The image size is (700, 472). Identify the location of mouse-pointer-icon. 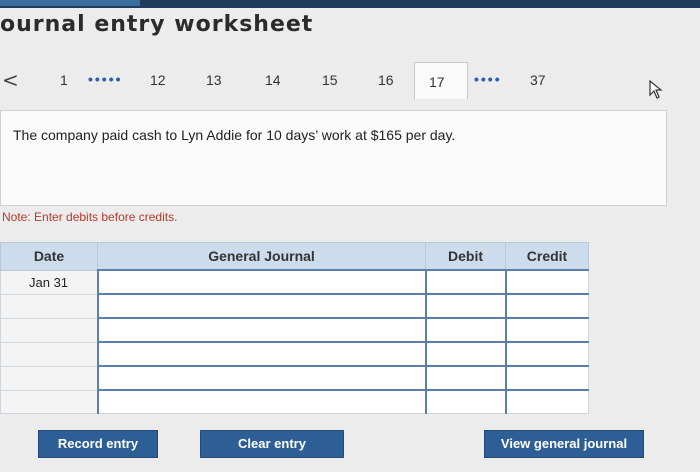
(656, 89).